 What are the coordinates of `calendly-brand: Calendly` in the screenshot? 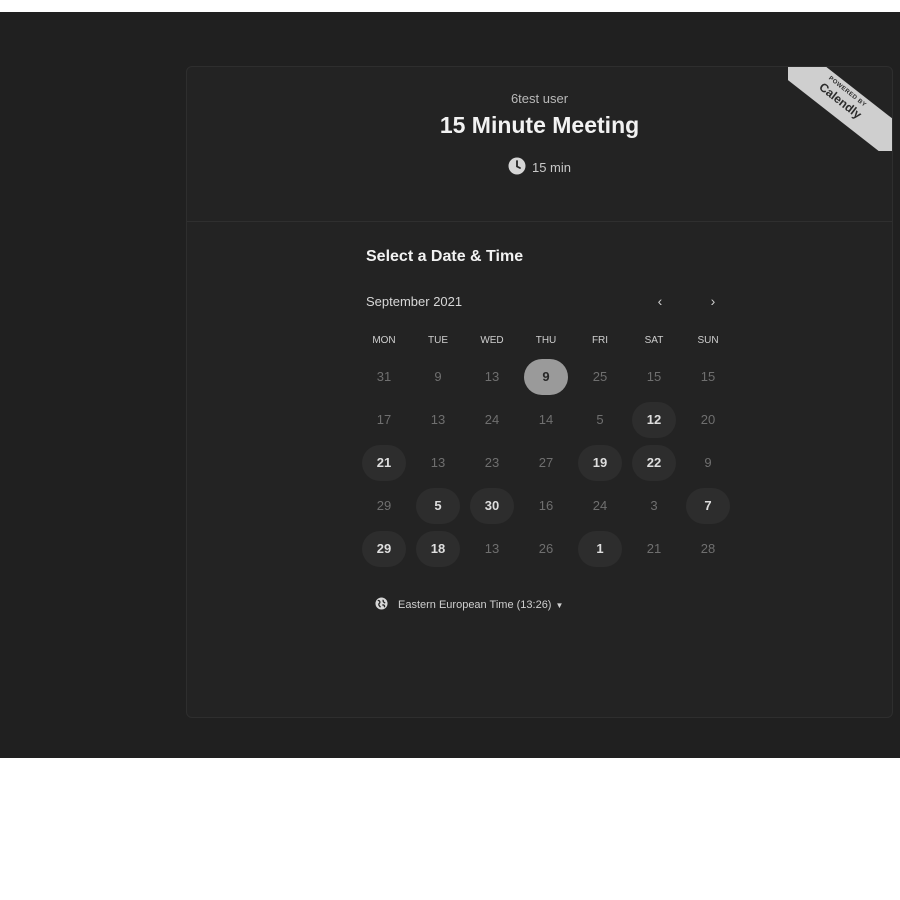 It's located at (840, 100).